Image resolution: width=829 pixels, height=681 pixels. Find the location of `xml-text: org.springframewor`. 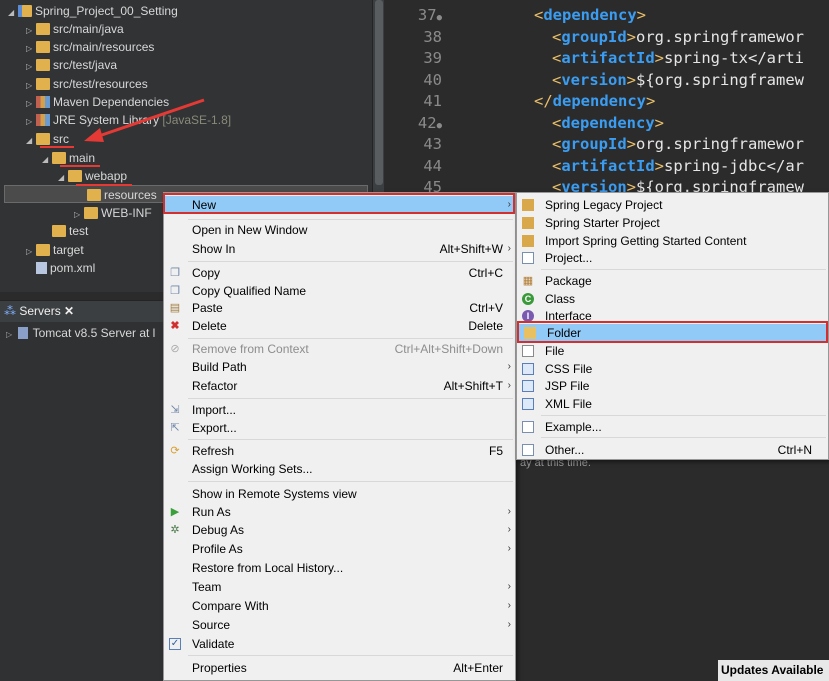

xml-text: org.springframewor is located at coordinates (720, 144).